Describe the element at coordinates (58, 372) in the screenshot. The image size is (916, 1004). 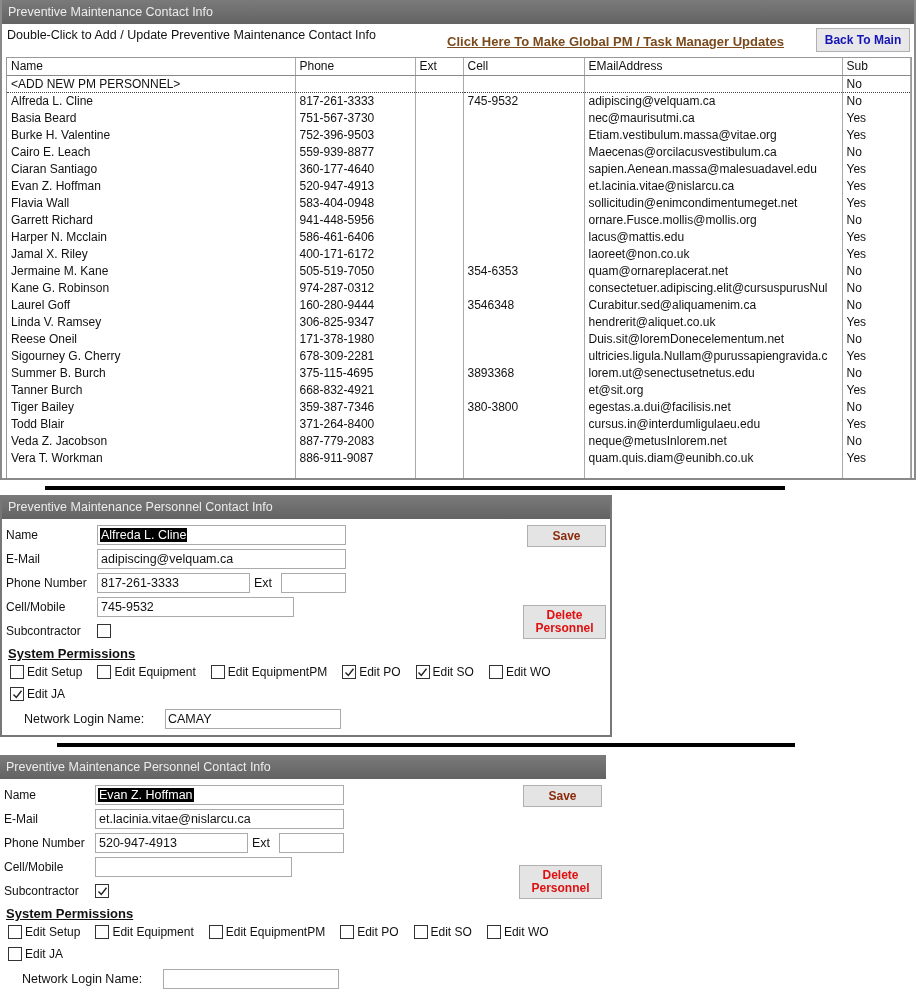
I see `table-cell: Summer B. Burch` at that location.